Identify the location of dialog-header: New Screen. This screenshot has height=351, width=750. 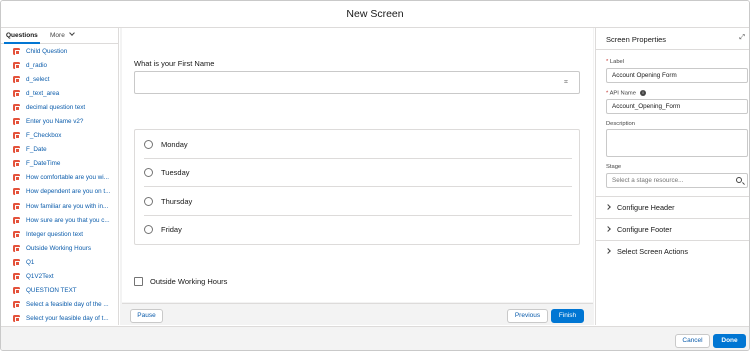
(375, 14).